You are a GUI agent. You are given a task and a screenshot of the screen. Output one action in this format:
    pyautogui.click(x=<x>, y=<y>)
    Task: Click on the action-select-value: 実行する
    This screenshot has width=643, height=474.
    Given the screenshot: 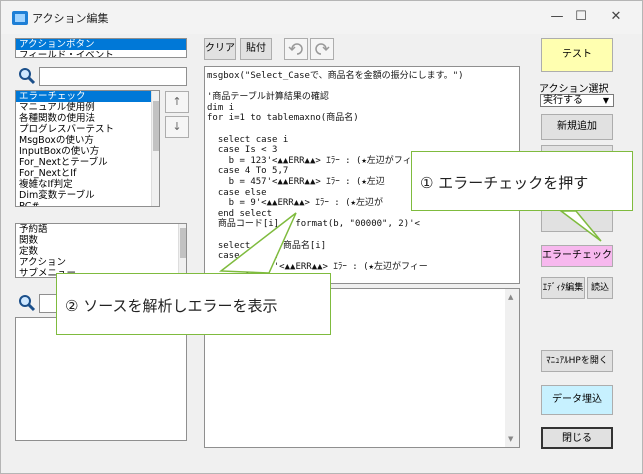 What is the action you would take?
    pyautogui.click(x=563, y=100)
    